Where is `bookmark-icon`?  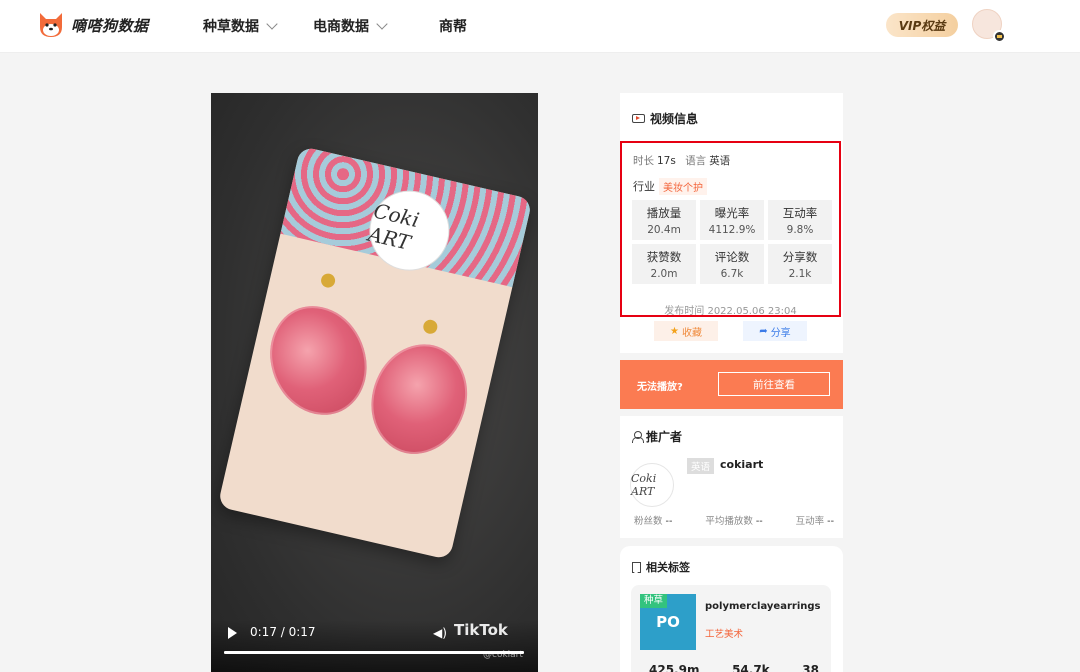
bookmark-icon is located at coordinates (636, 567).